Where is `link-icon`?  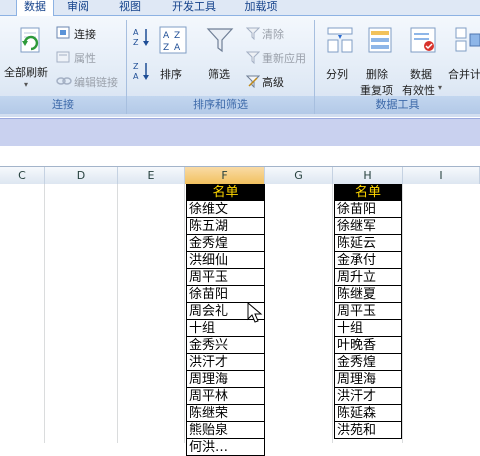 link-icon is located at coordinates (64, 81).